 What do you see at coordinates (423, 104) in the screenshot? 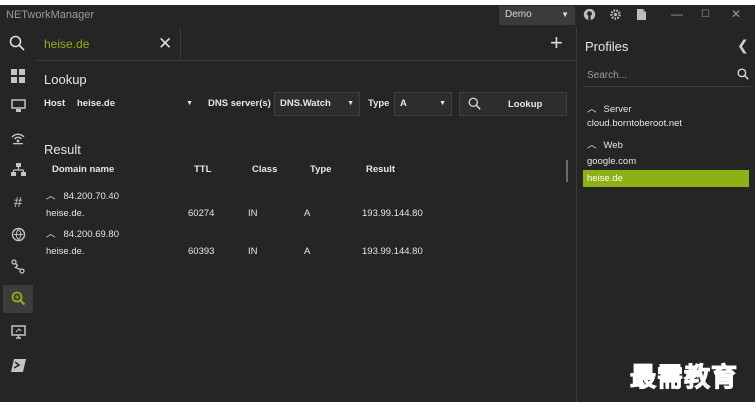
I see `type-combobox: A ▼` at bounding box center [423, 104].